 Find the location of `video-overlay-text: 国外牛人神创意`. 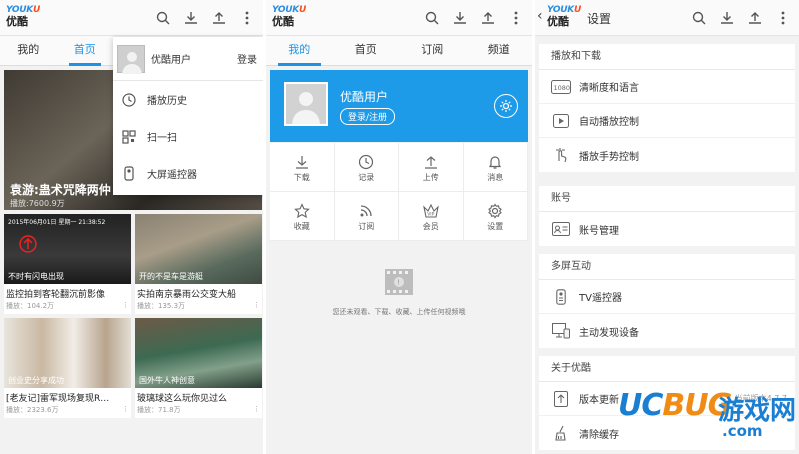

video-overlay-text: 国外牛人神创意 is located at coordinates (167, 380).